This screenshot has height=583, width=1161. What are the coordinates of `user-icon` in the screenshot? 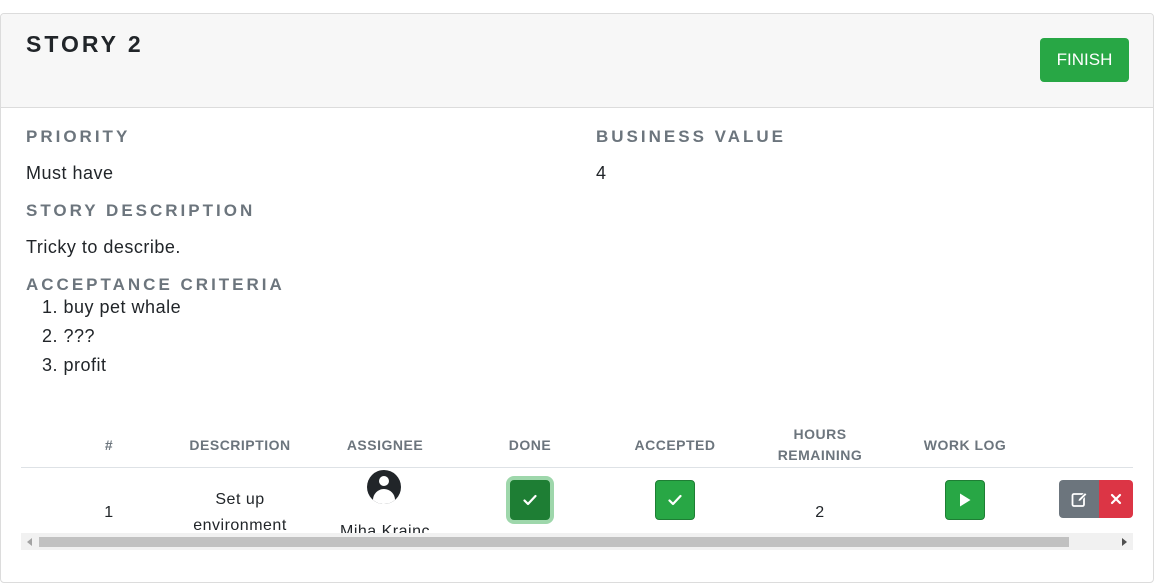 It's located at (384, 487).